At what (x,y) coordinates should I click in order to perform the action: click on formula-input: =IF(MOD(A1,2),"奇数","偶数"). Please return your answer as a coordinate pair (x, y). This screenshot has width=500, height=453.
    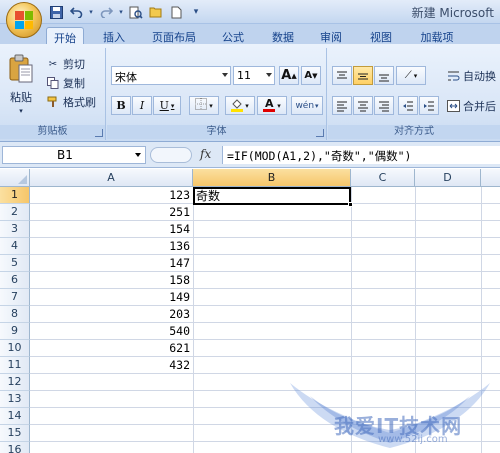
    Looking at the image, I should click on (361, 155).